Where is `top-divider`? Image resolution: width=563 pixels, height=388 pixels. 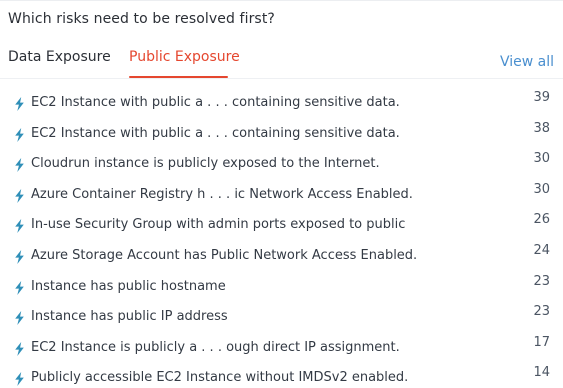
top-divider is located at coordinates (281, 0).